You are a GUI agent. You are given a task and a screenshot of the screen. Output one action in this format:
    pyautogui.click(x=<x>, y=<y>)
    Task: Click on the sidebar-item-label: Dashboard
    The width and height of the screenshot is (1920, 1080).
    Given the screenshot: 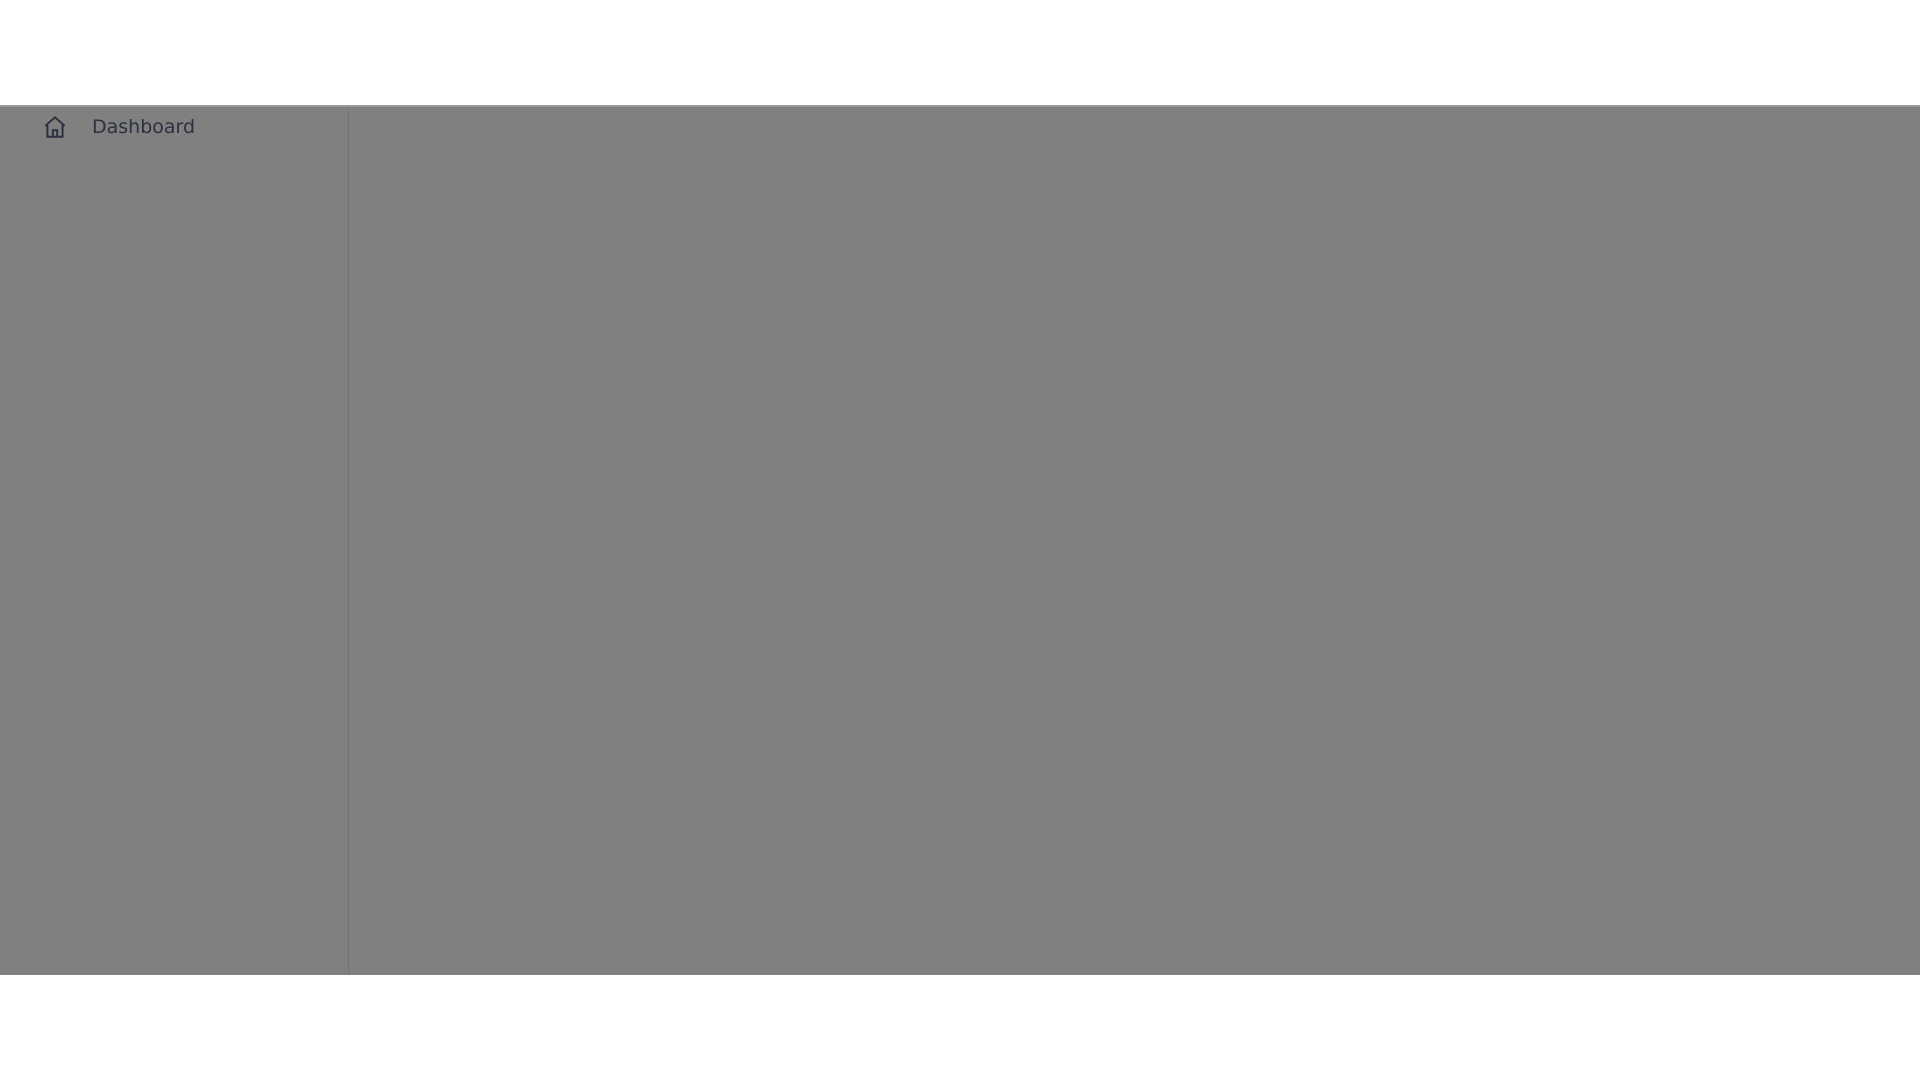 What is the action you would take?
    pyautogui.click(x=144, y=127)
    